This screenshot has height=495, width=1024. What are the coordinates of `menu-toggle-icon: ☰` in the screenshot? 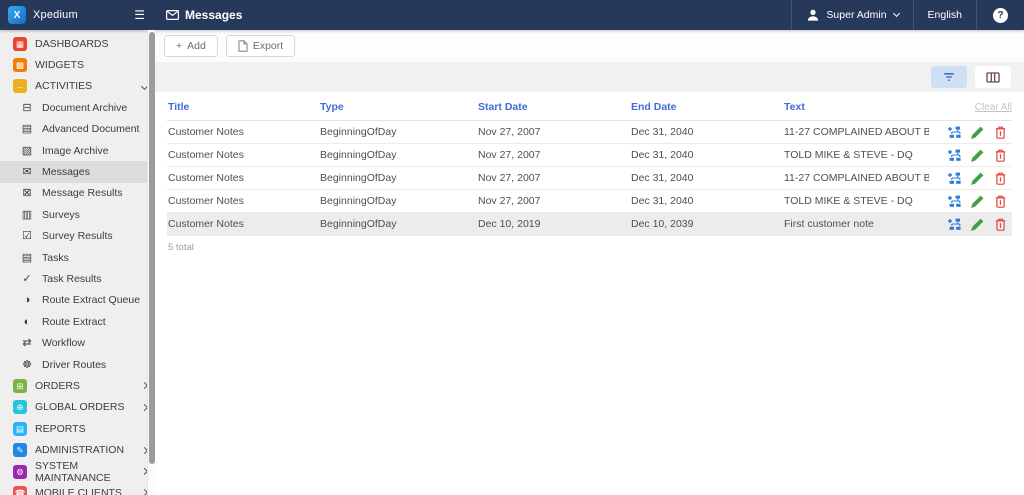 It's located at (139, 15).